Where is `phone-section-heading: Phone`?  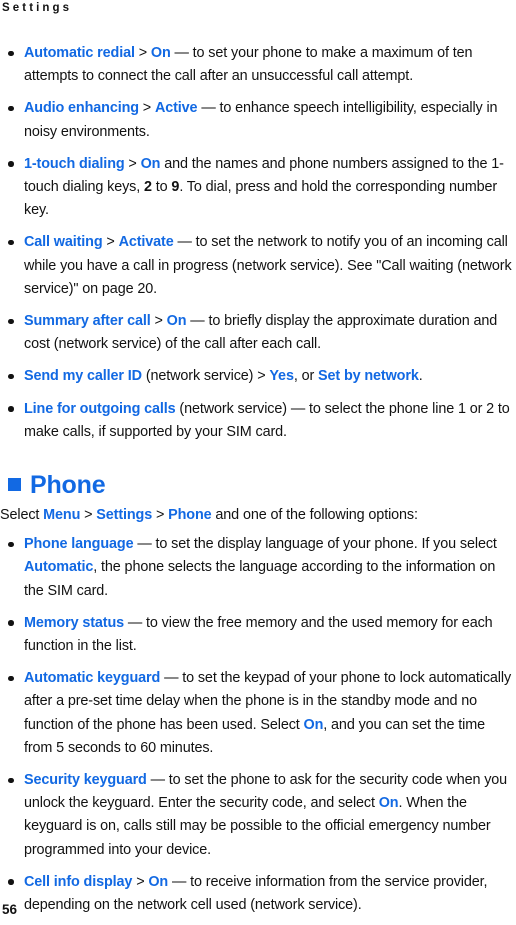 phone-section-heading: Phone is located at coordinates (258, 485).